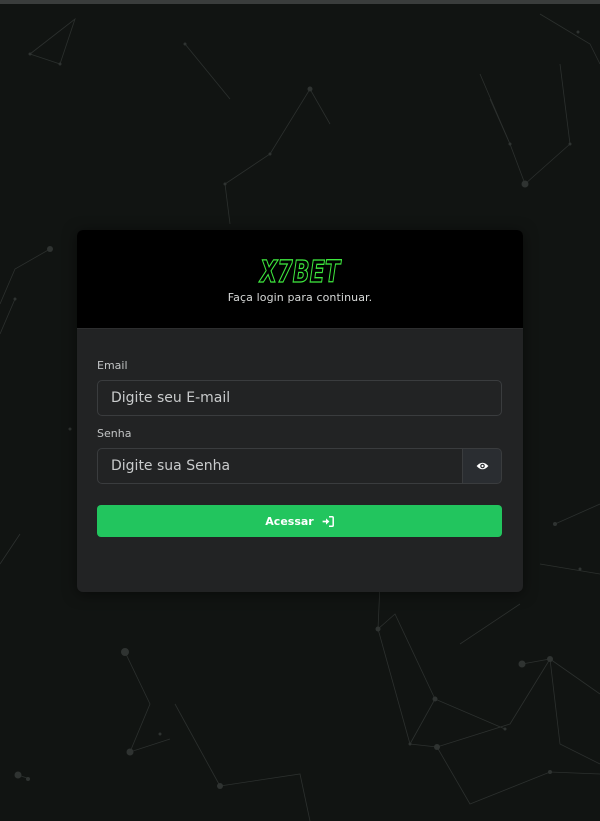 The image size is (600, 821). I want to click on svg-text: X7BET, so click(300, 272).